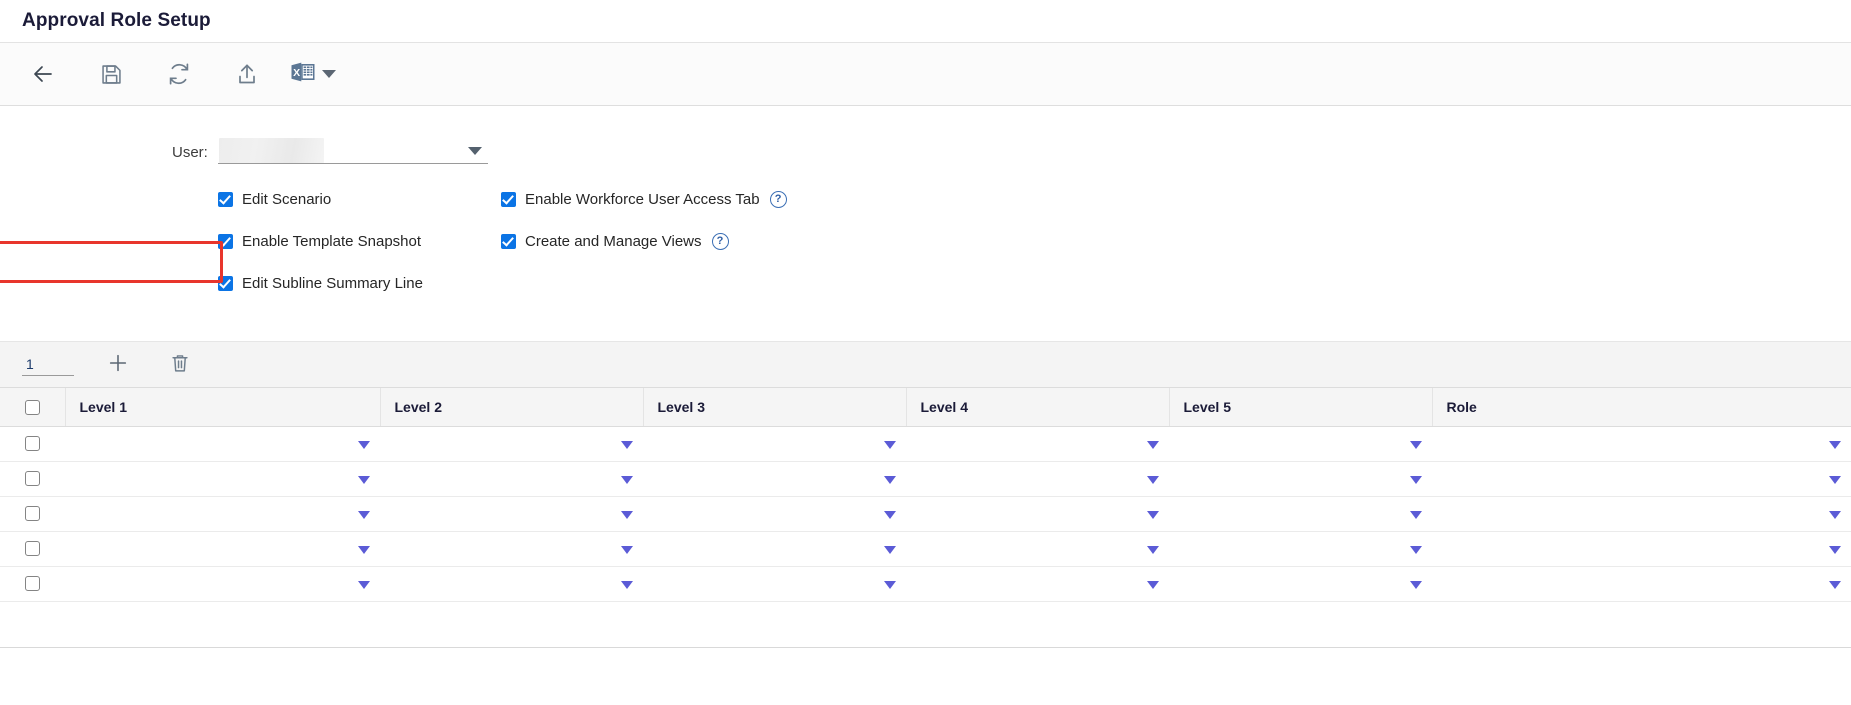  Describe the element at coordinates (180, 365) in the screenshot. I see `delete-row-button` at that location.